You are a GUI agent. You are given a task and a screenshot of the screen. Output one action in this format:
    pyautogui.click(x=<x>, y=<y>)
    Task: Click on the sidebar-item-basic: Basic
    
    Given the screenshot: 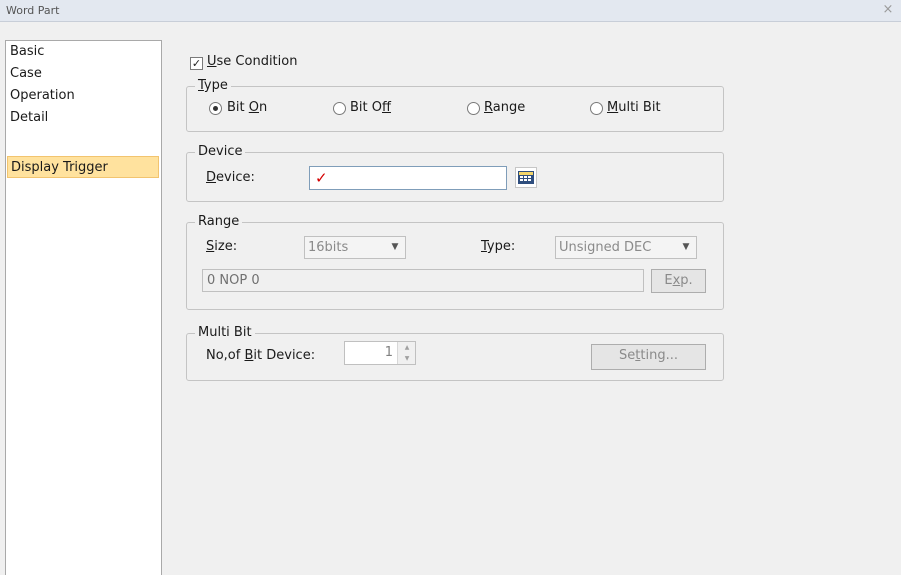 What is the action you would take?
    pyautogui.click(x=83, y=52)
    